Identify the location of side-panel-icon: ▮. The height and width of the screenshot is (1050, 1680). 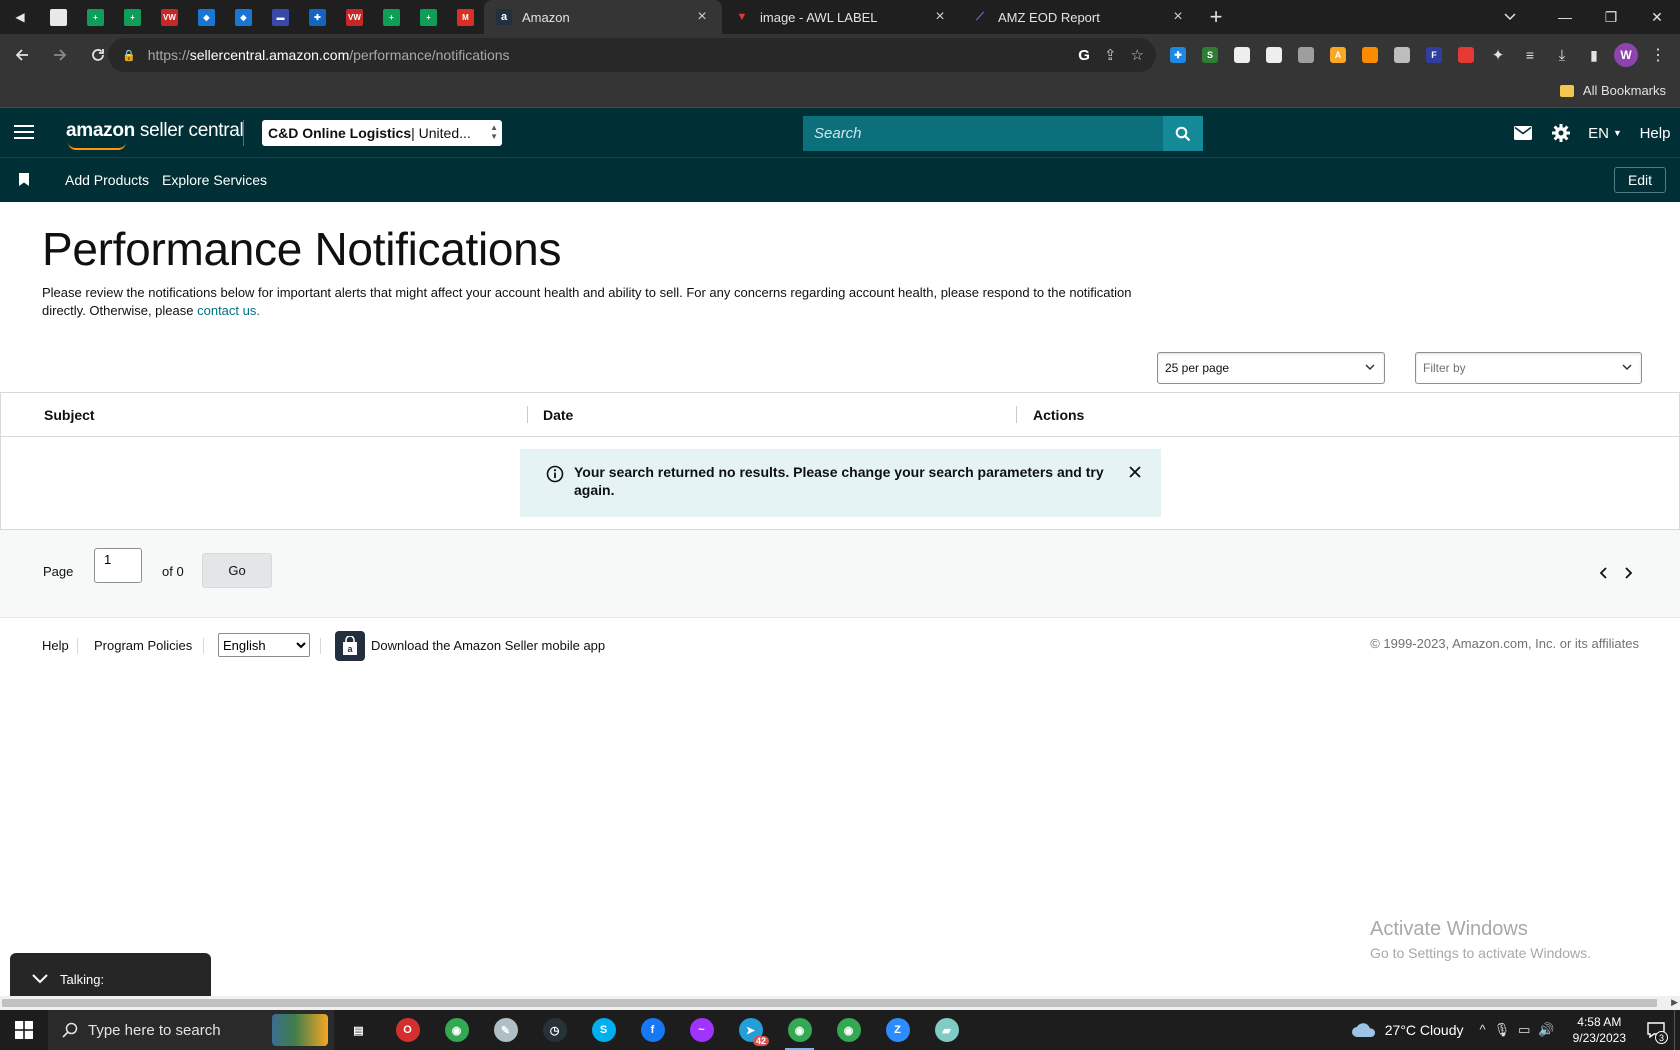
(1594, 55).